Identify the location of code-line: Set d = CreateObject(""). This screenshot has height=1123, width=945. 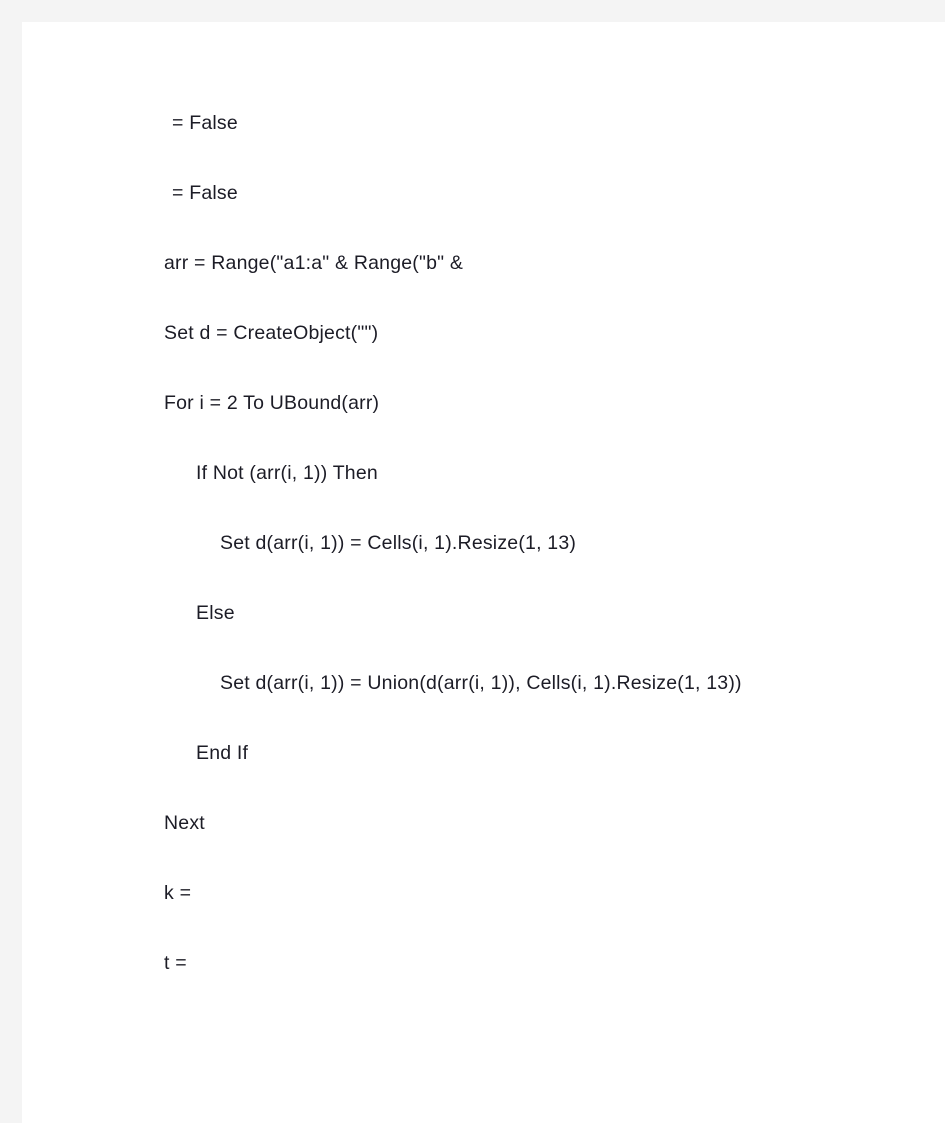
(271, 333).